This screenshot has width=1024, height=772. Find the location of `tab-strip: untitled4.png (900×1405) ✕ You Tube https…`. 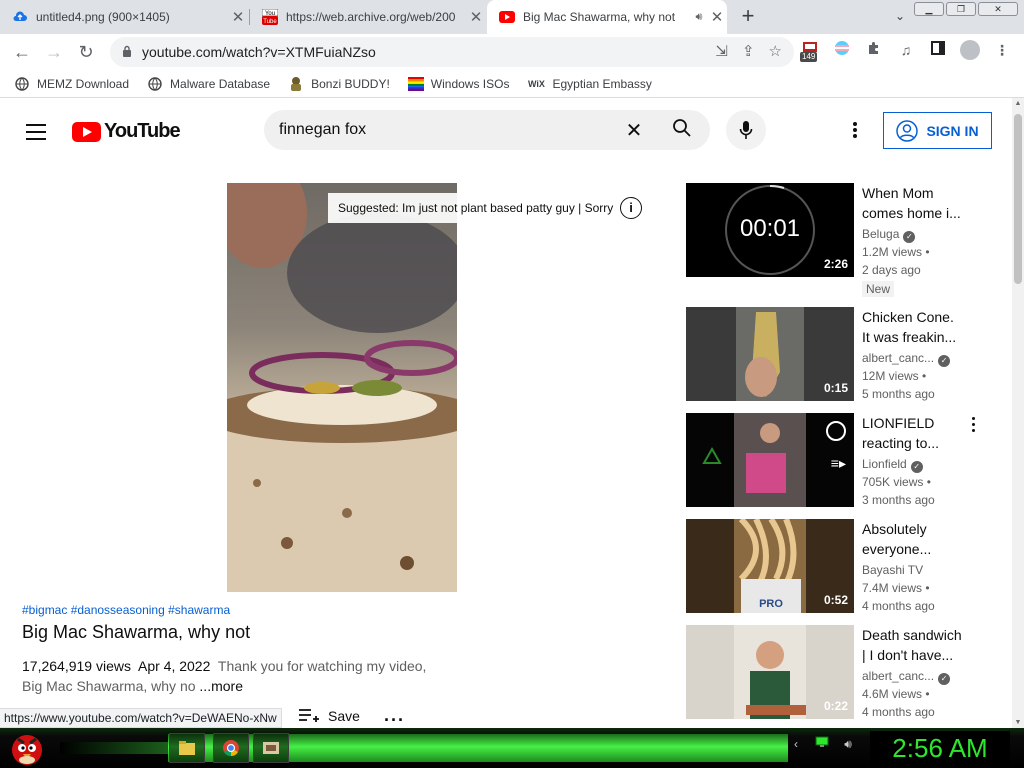

tab-strip: untitled4.png (900×1405) ✕ You Tube https… is located at coordinates (512, 17).